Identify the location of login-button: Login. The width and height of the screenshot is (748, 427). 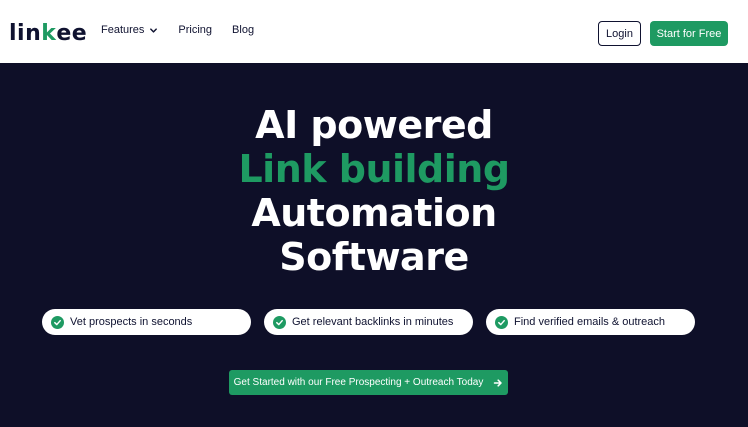
(619, 33).